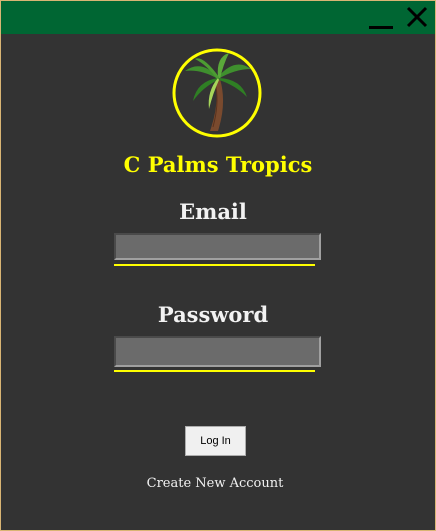 This screenshot has width=436, height=531. What do you see at coordinates (381, 27) in the screenshot?
I see `minimize-icon` at bounding box center [381, 27].